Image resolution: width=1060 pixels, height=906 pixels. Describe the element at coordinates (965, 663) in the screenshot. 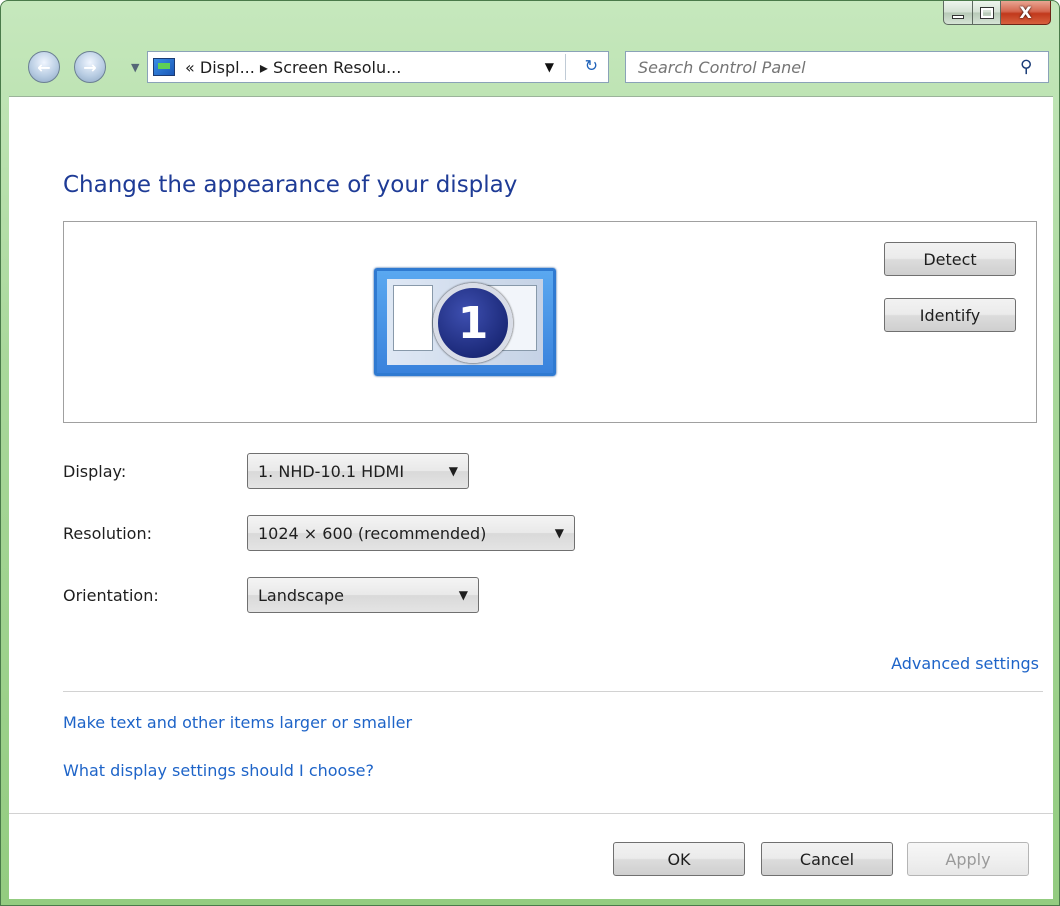

I see `advanced-settings-link: Advanced settings` at that location.